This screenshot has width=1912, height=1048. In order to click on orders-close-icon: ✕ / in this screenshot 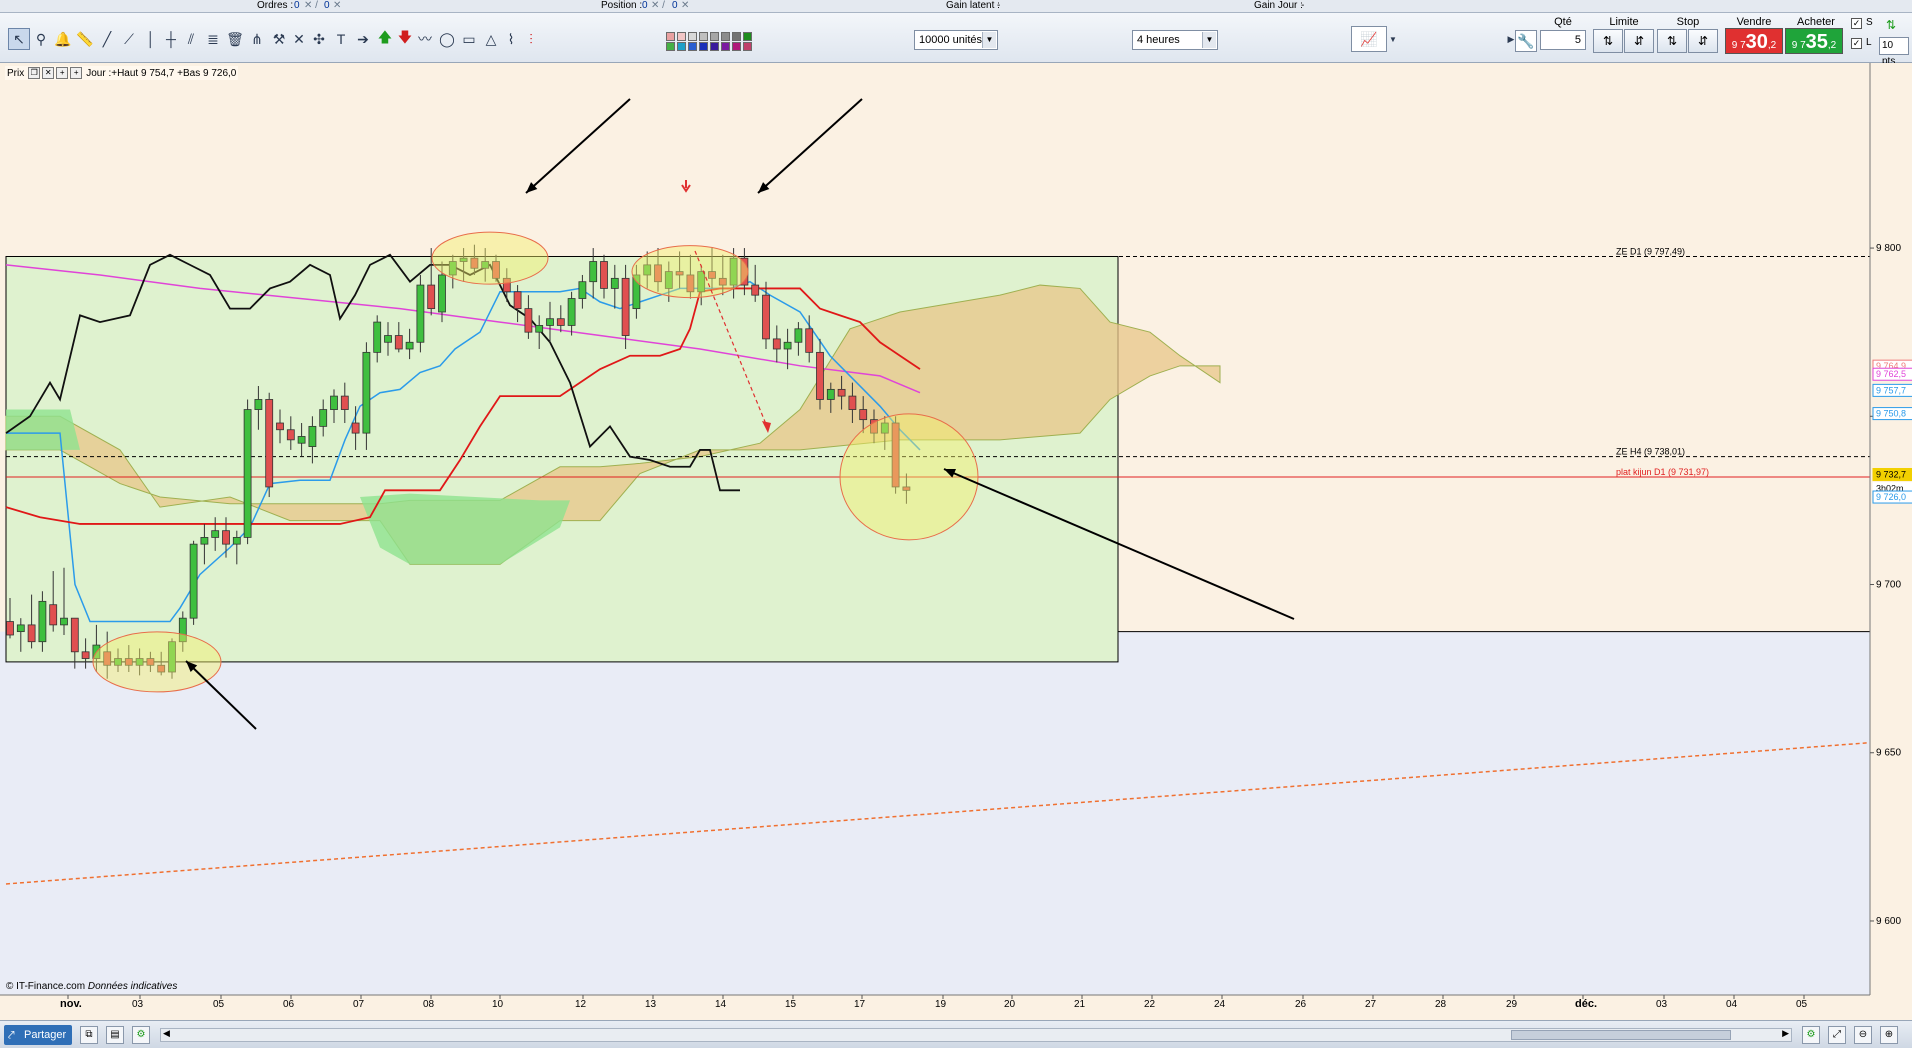, I will do `click(311, 6)`.